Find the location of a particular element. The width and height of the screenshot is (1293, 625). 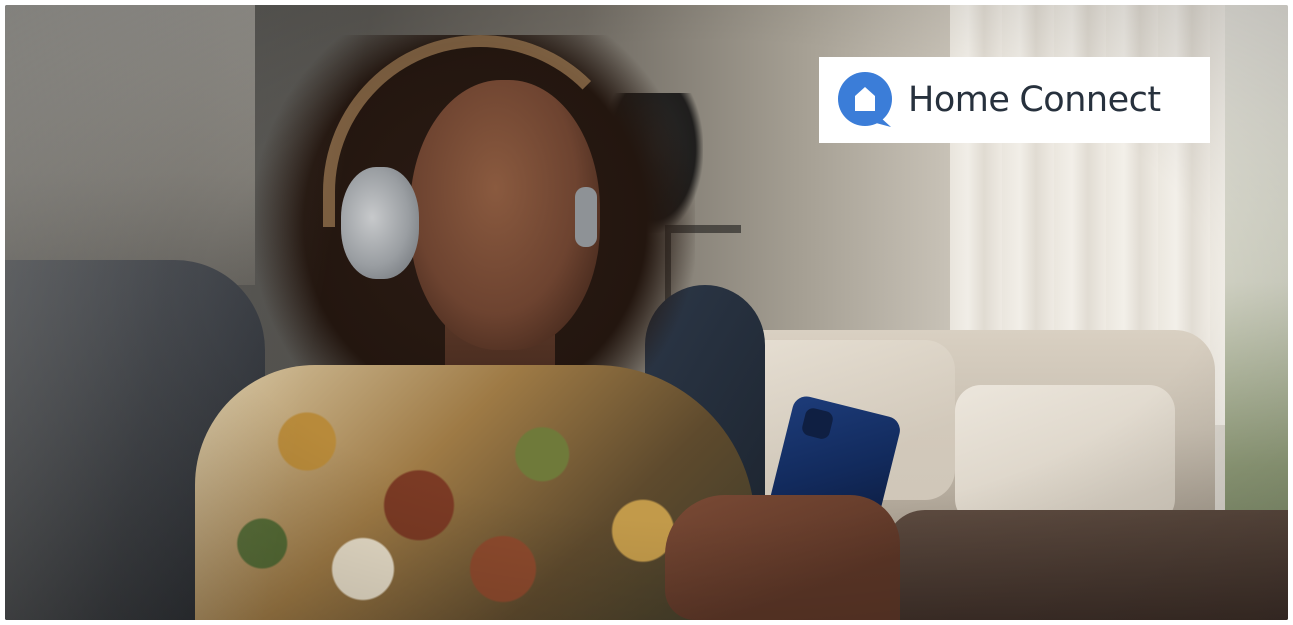

logo-wordmark: Home Connect is located at coordinates (1034, 100).